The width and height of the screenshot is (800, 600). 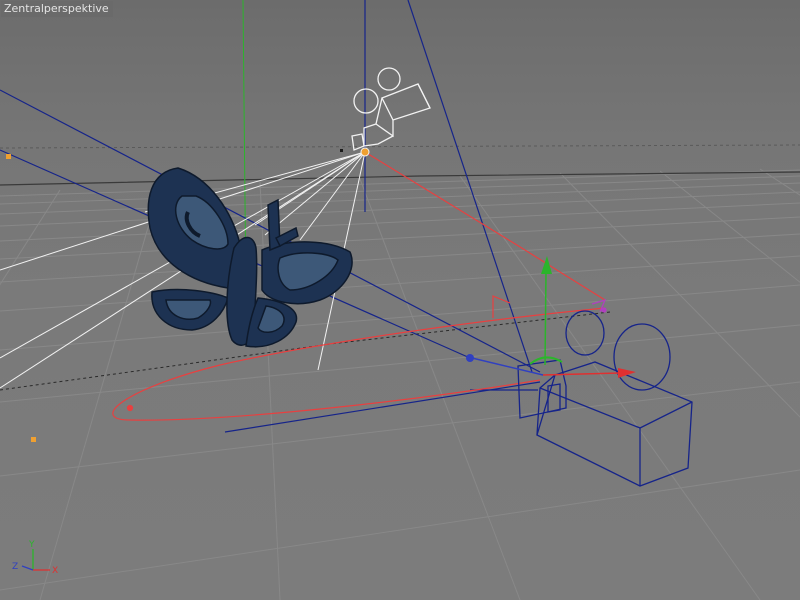 What do you see at coordinates (8, 156) in the screenshot?
I see `handle-left` at bounding box center [8, 156].